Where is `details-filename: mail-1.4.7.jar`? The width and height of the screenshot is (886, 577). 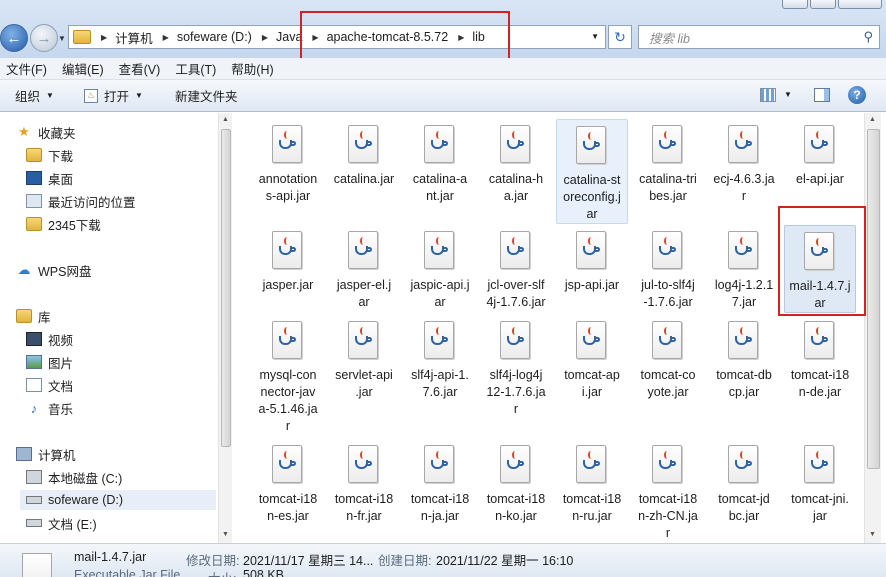 details-filename: mail-1.4.7.jar is located at coordinates (110, 557).